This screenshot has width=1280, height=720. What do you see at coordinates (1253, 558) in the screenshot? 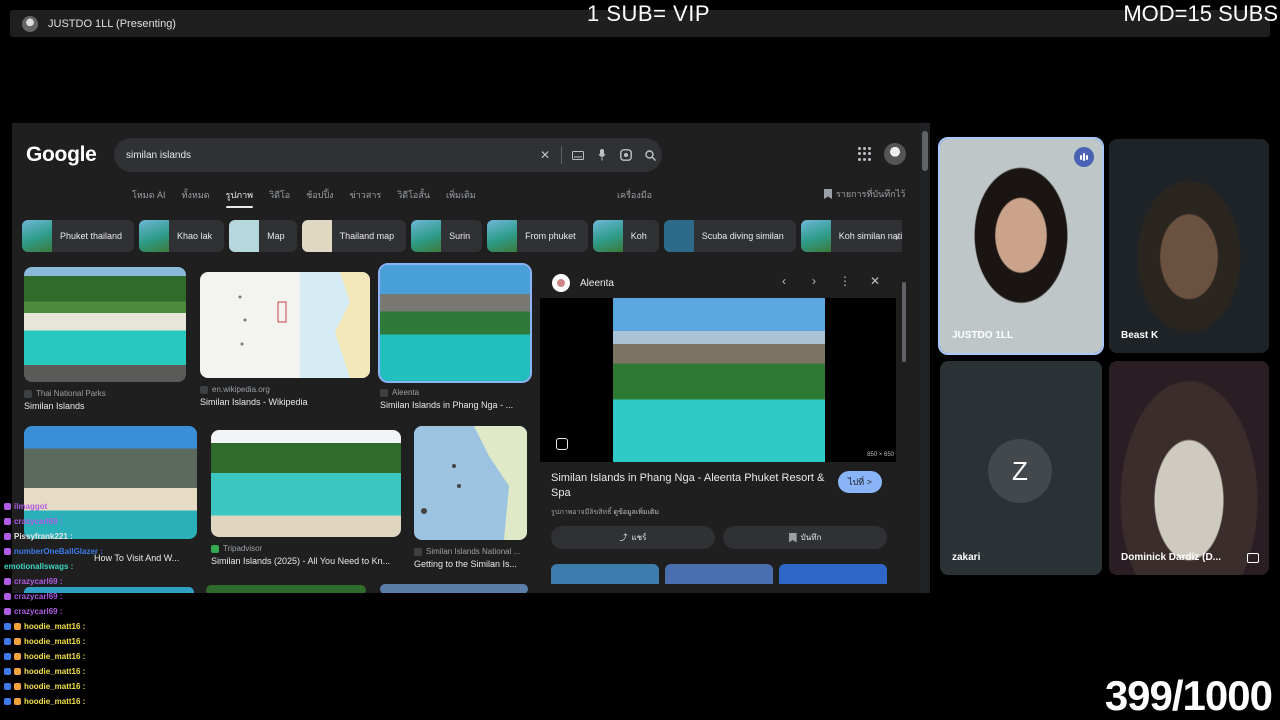
I see `screen-share-icon` at bounding box center [1253, 558].